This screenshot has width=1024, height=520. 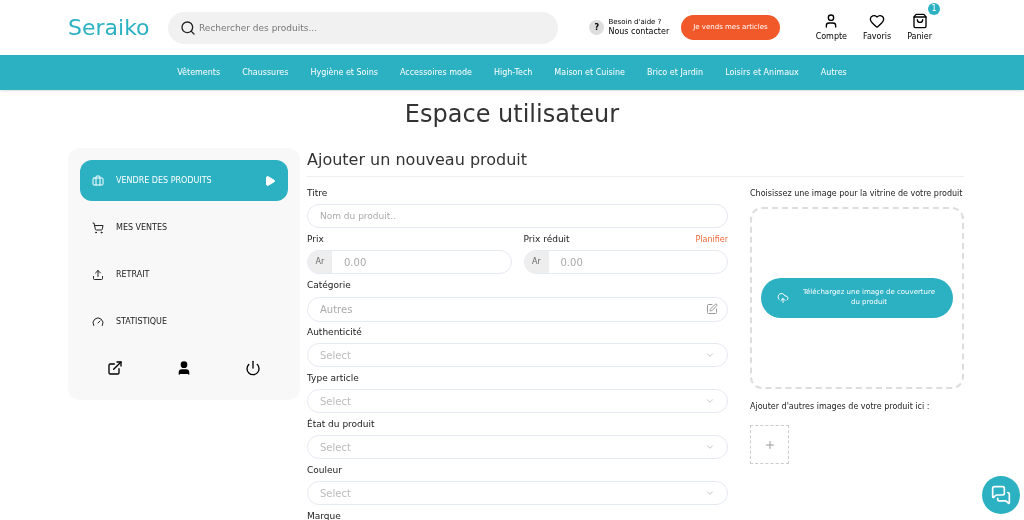 What do you see at coordinates (546, 239) in the screenshot?
I see `field-label: Prix réduit` at bounding box center [546, 239].